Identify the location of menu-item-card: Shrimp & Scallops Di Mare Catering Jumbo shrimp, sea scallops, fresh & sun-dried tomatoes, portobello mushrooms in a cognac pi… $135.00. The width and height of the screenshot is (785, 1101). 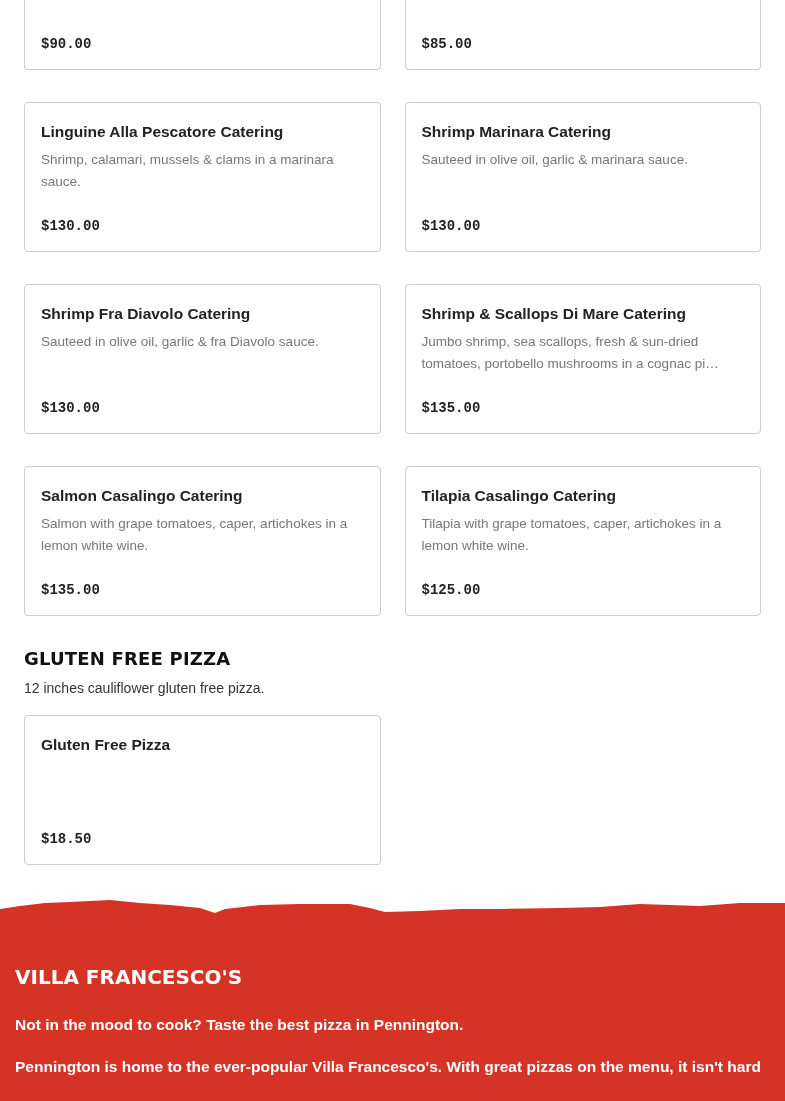
(582, 359).